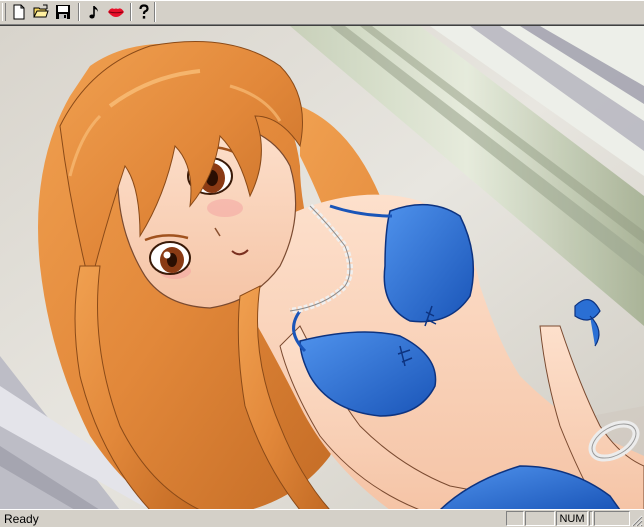 The image size is (644, 527). I want to click on save-button, so click(63, 12).